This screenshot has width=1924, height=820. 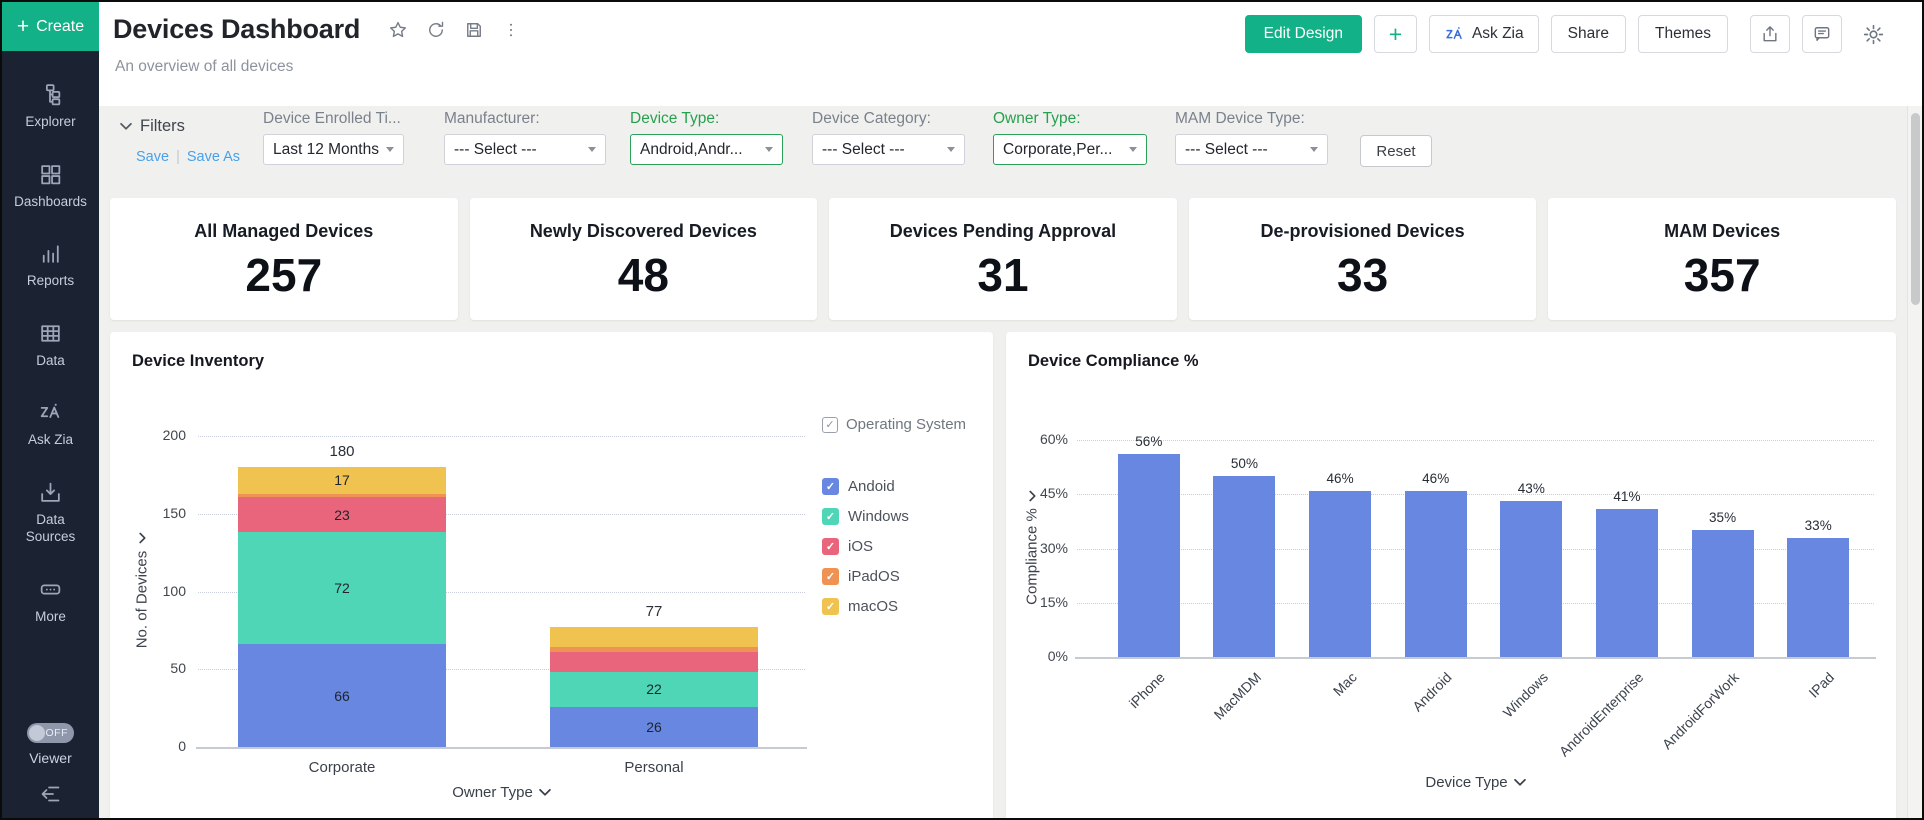 What do you see at coordinates (1821, 685) in the screenshot?
I see `x-category-label: IPad` at bounding box center [1821, 685].